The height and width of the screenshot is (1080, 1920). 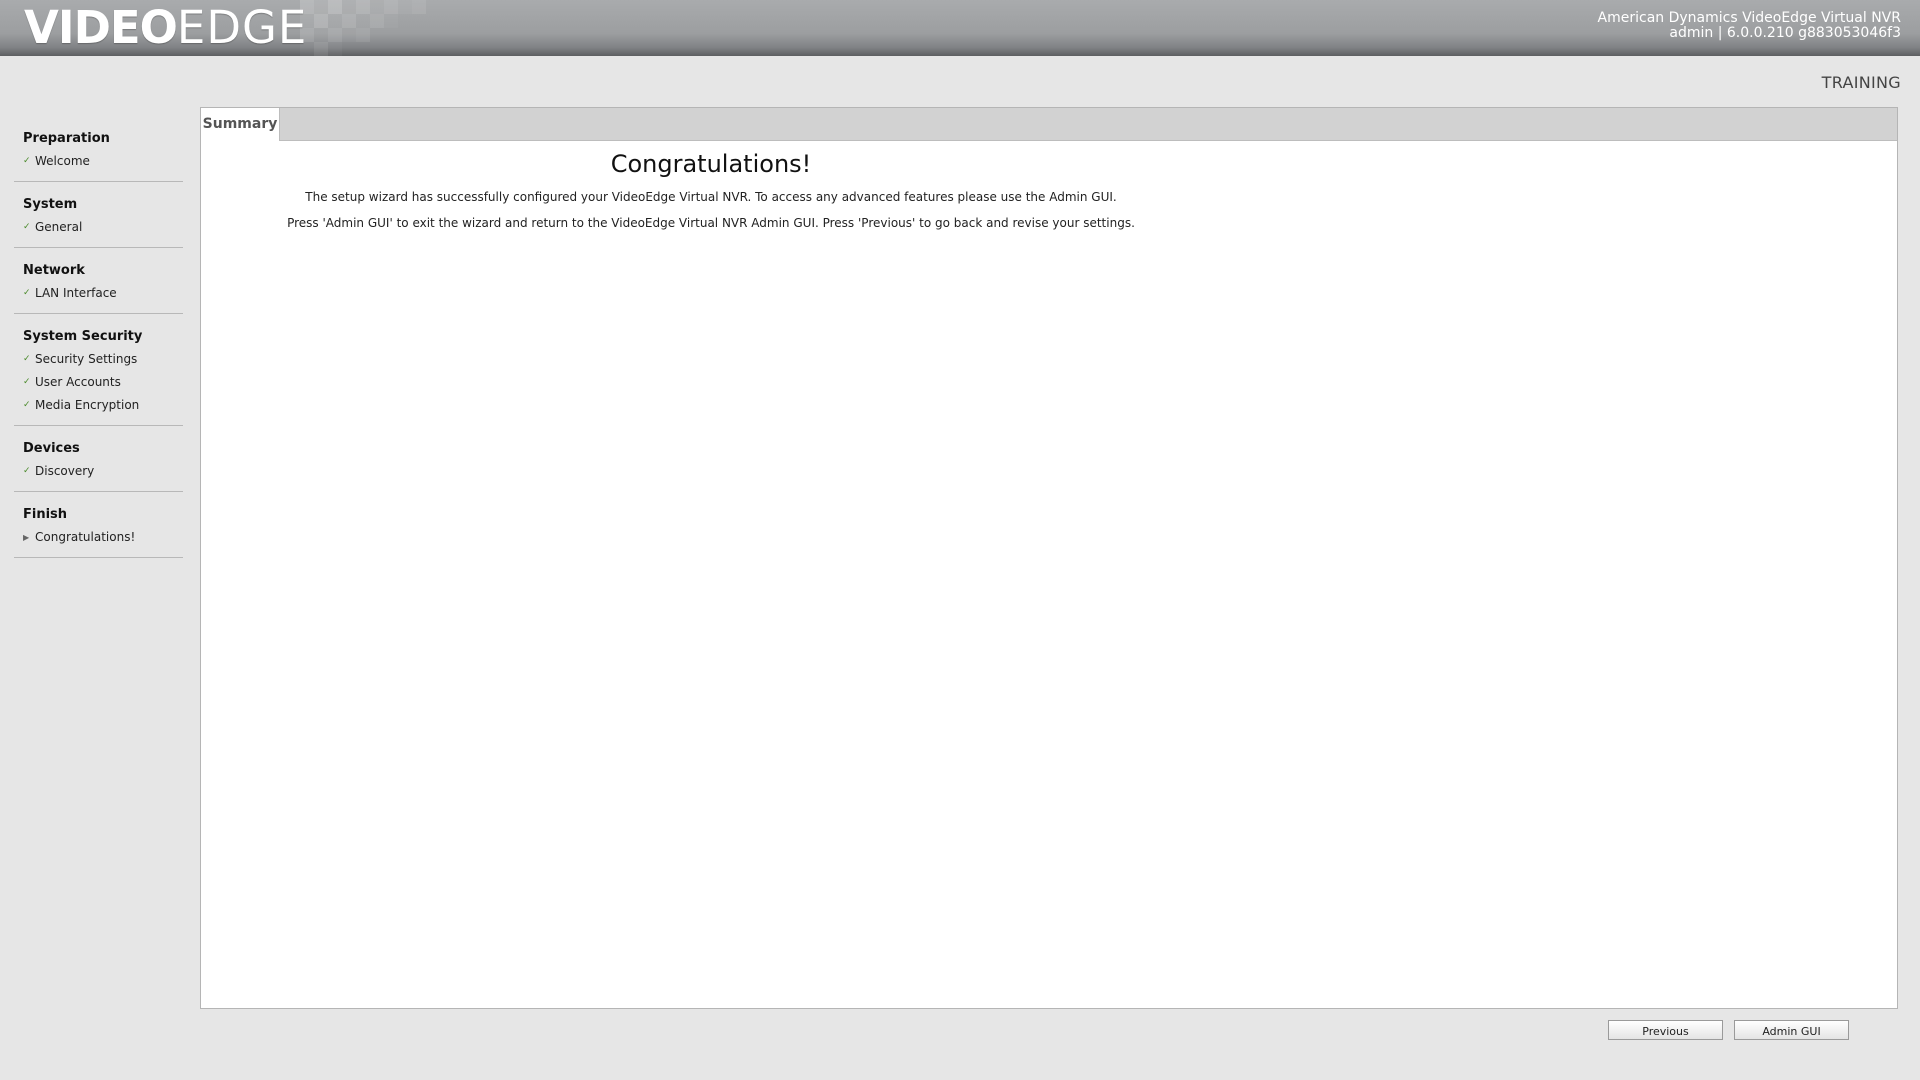 I want to click on section-title: Devices, so click(x=51, y=448).